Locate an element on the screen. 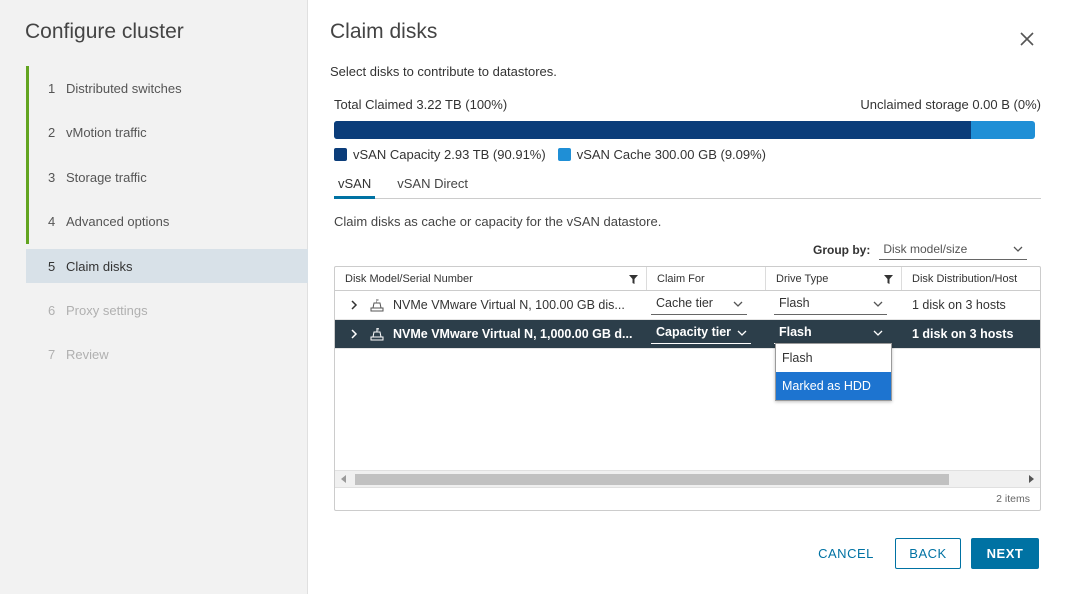  capacity-swatch is located at coordinates (340, 154).